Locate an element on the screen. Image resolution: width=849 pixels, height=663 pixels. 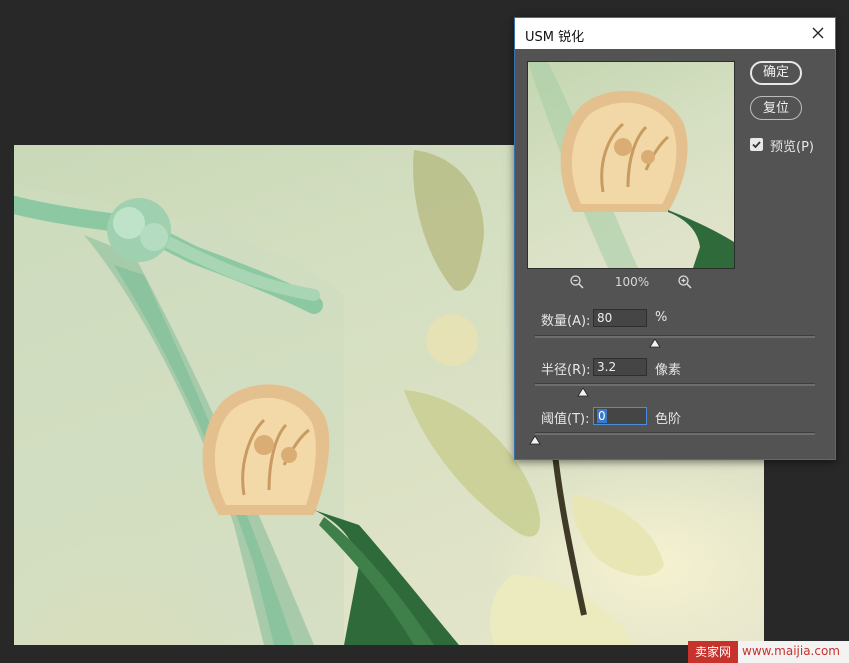
zoom-out-icon is located at coordinates (577, 282).